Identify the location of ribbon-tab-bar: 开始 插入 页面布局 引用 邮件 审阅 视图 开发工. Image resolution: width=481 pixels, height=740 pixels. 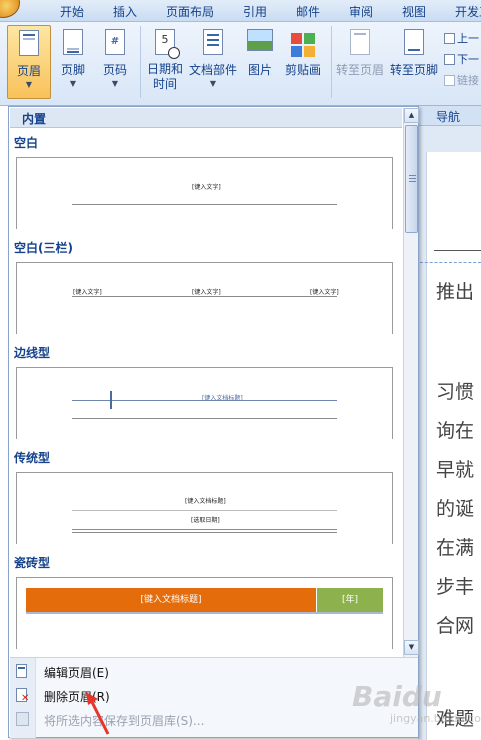
(240, 11).